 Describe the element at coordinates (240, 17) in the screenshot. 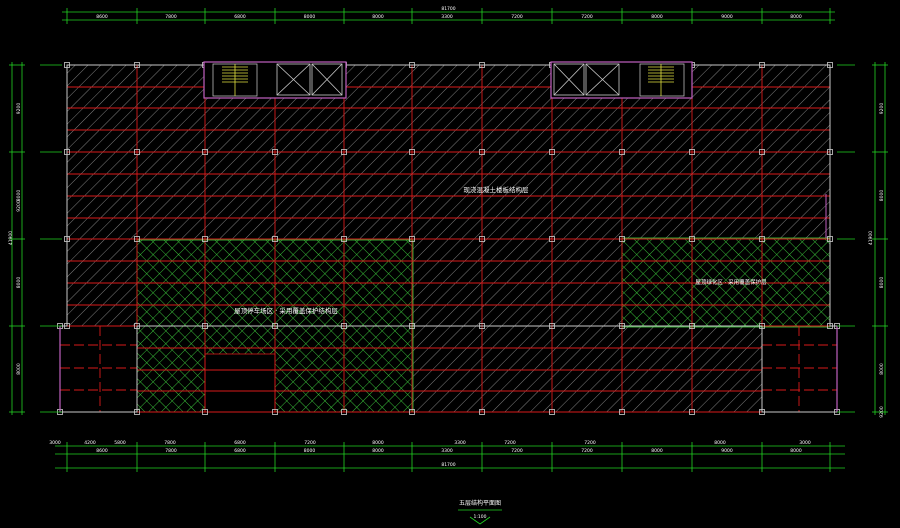

I see `dim-top: 6800` at that location.